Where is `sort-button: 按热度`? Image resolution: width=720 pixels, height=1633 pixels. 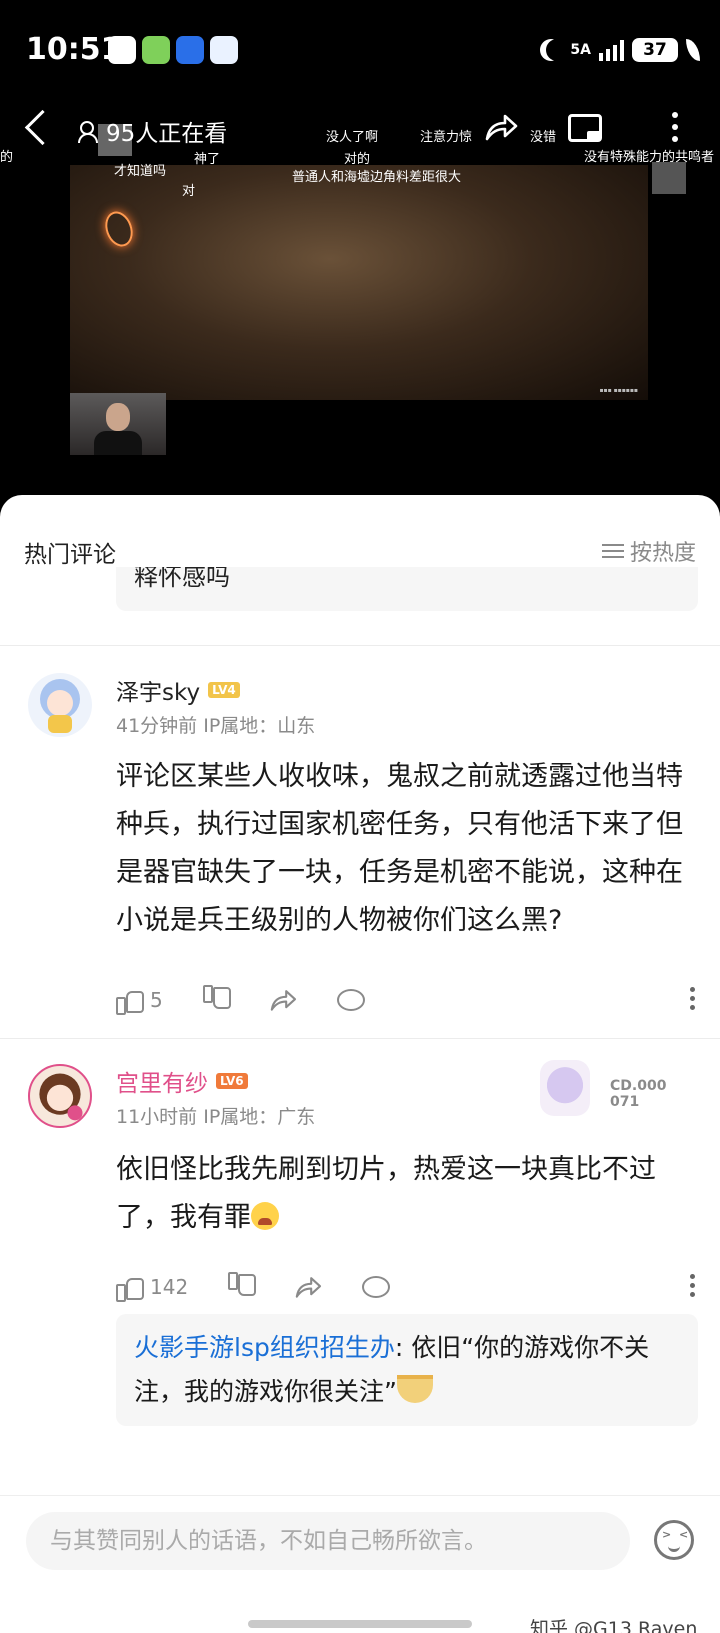
sort-button: 按热度 is located at coordinates (648, 551).